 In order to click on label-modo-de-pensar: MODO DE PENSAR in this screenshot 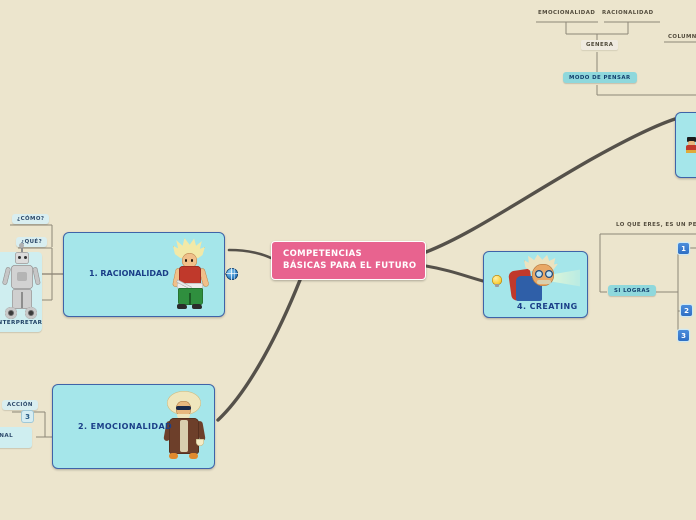, I will do `click(600, 77)`.